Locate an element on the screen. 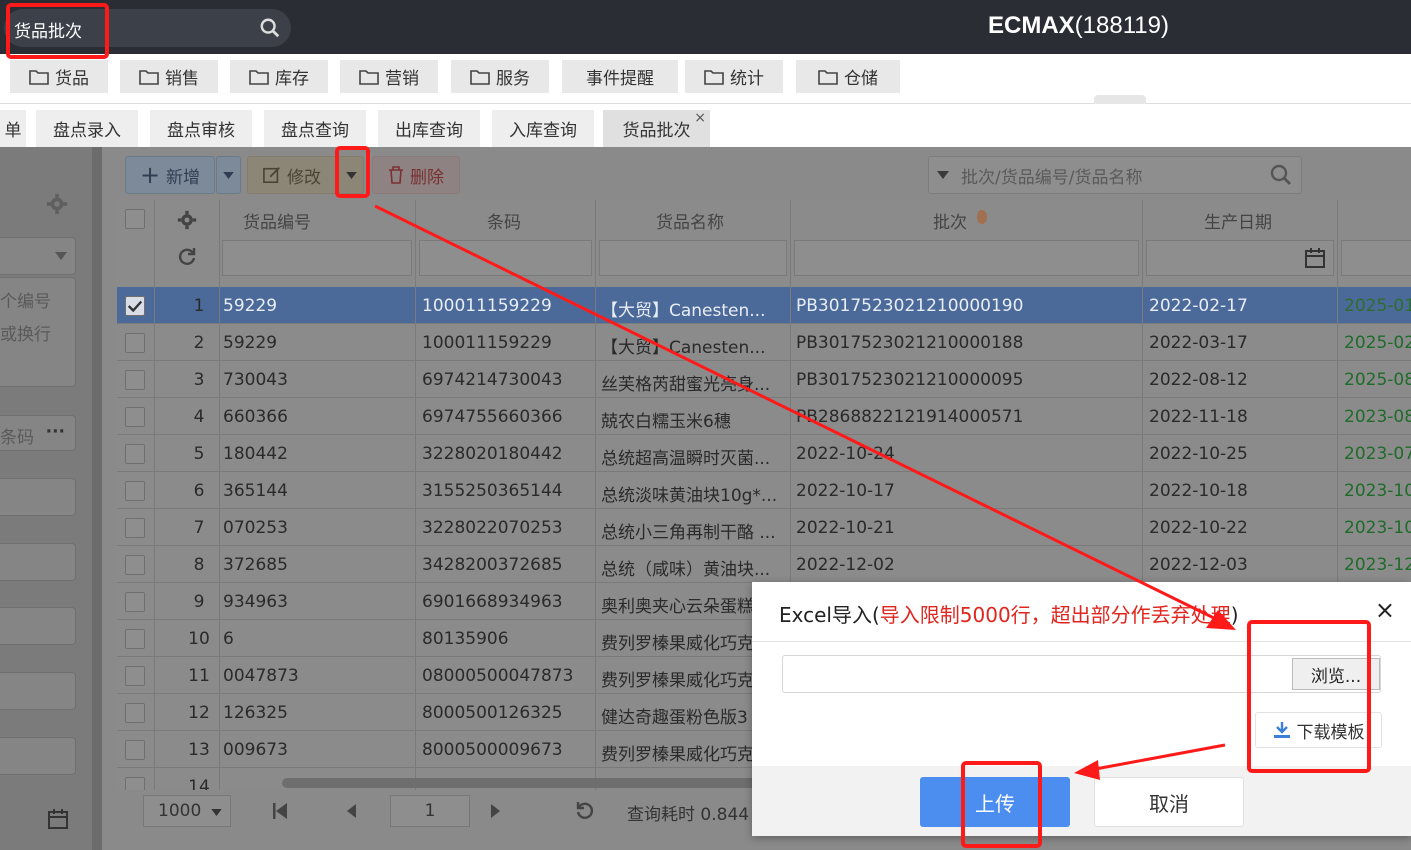 Image resolution: width=1411 pixels, height=850 pixels. cell-date: 2022-10-18 is located at coordinates (1198, 491).